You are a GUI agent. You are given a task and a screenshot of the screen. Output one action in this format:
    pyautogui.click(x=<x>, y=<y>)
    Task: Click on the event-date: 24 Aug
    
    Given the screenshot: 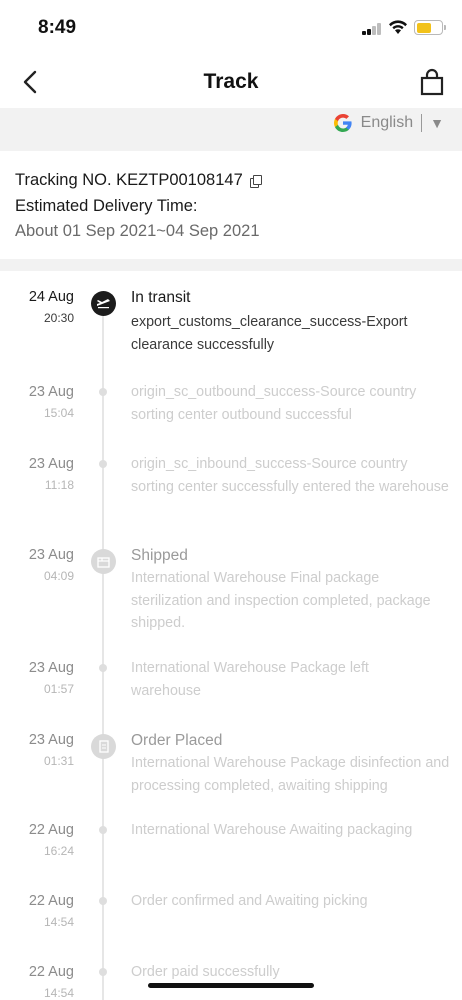 What is the action you would take?
    pyautogui.click(x=51, y=297)
    